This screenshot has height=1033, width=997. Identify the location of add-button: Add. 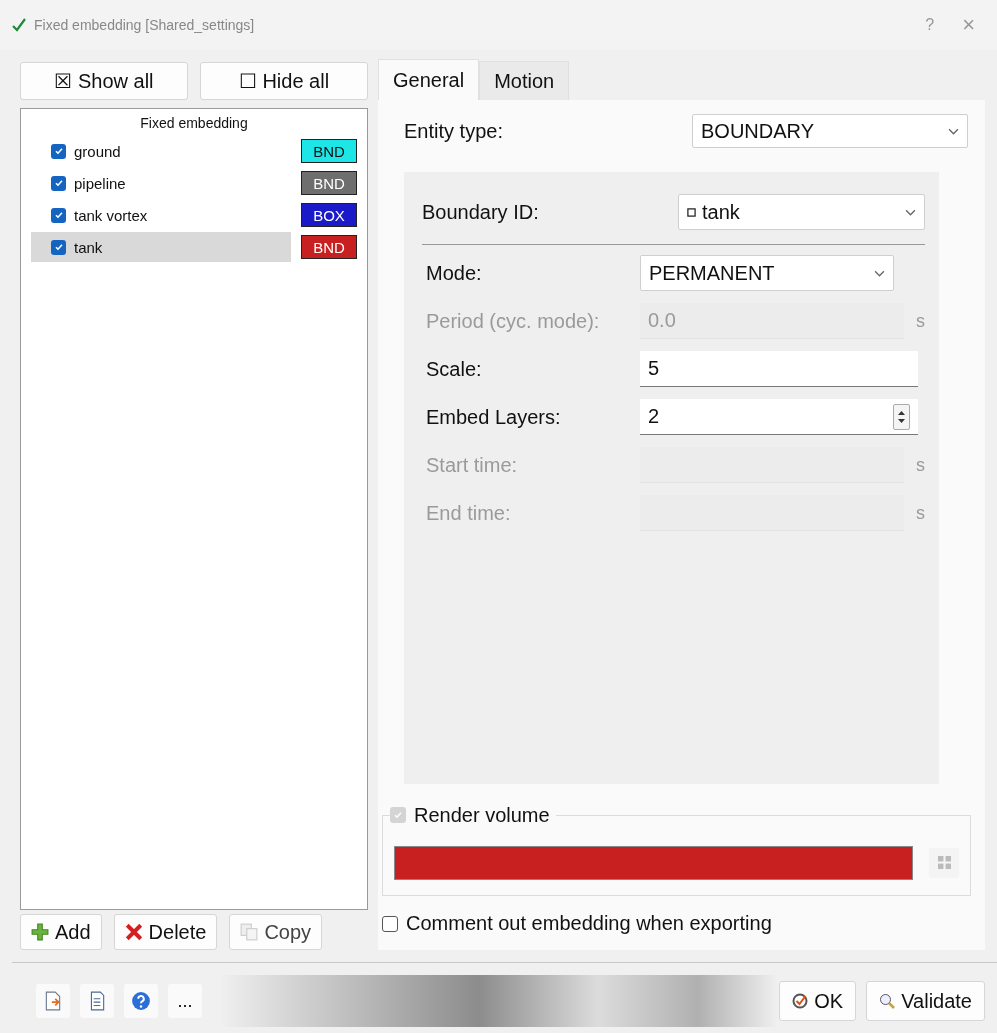
(61, 932).